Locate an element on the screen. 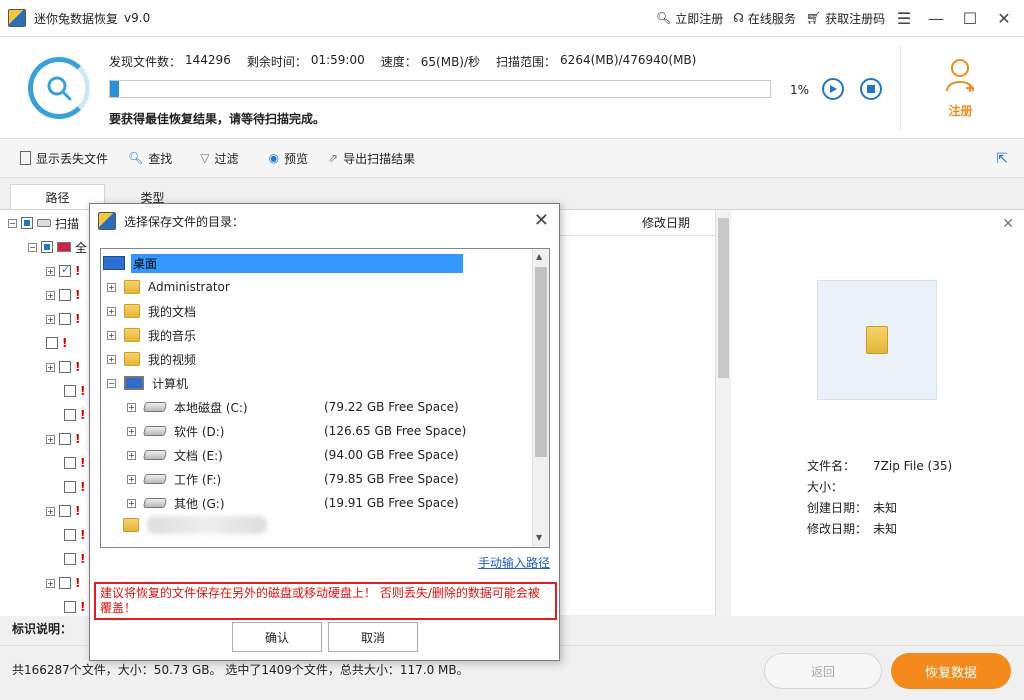 The height and width of the screenshot is (700, 1024). menu-icon: ☰ is located at coordinates (904, 18).